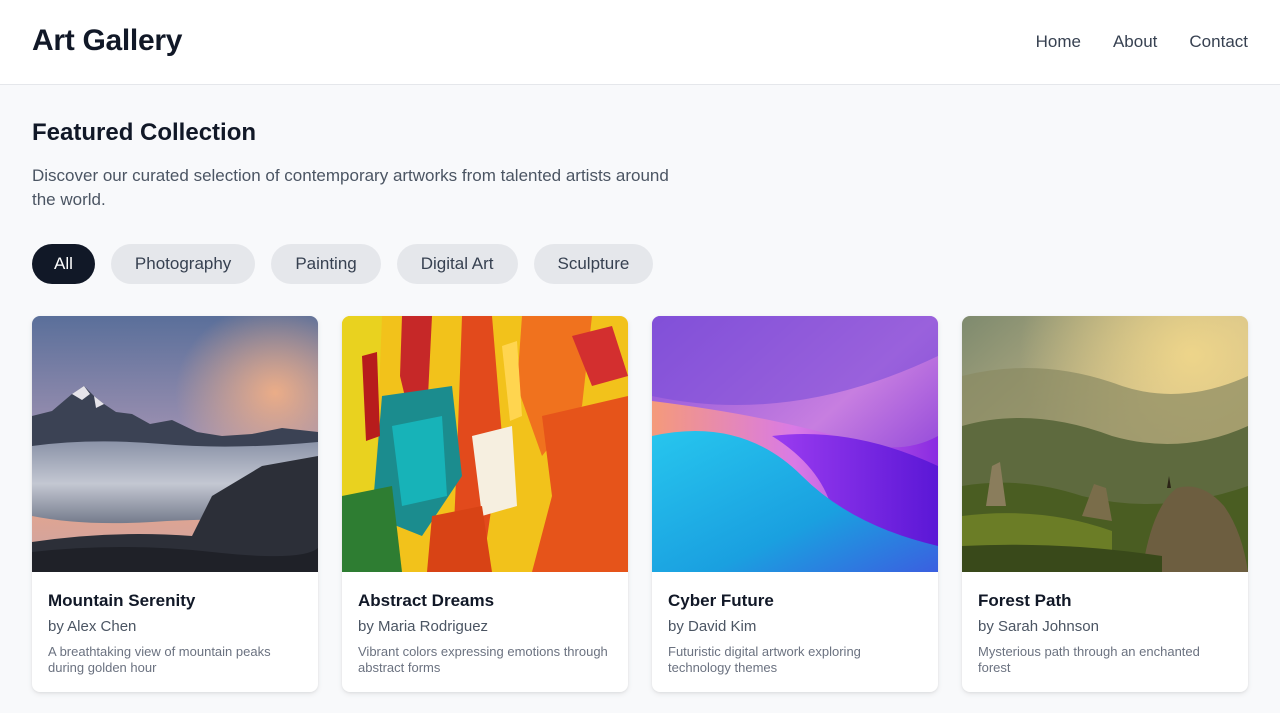 Image resolution: width=1280 pixels, height=713 pixels. Describe the element at coordinates (63, 264) in the screenshot. I see `filter-all-button: All` at that location.